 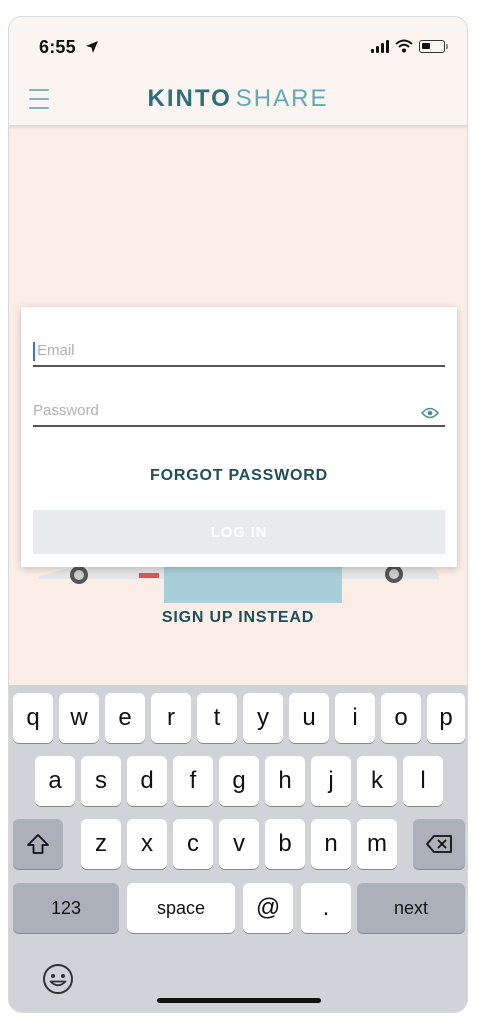 I want to click on key-e: e, so click(x=125, y=718).